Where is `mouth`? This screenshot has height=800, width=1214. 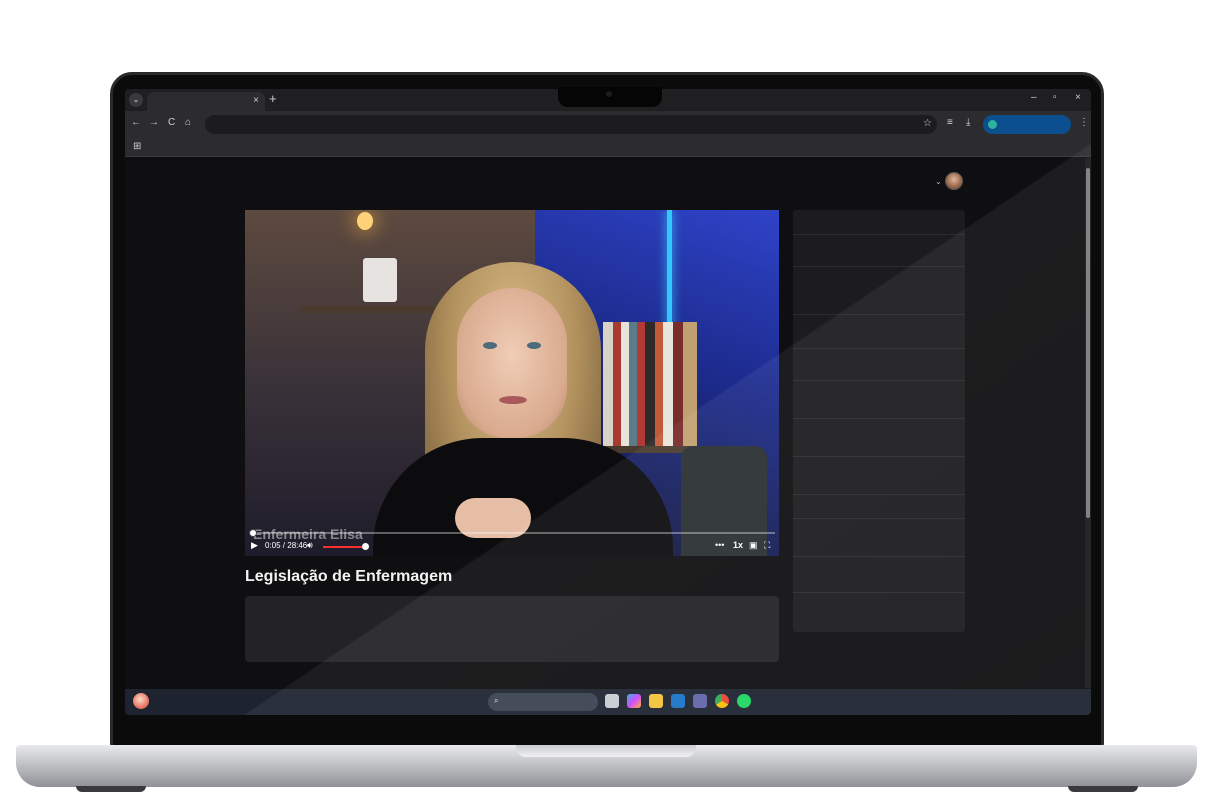 mouth is located at coordinates (513, 400).